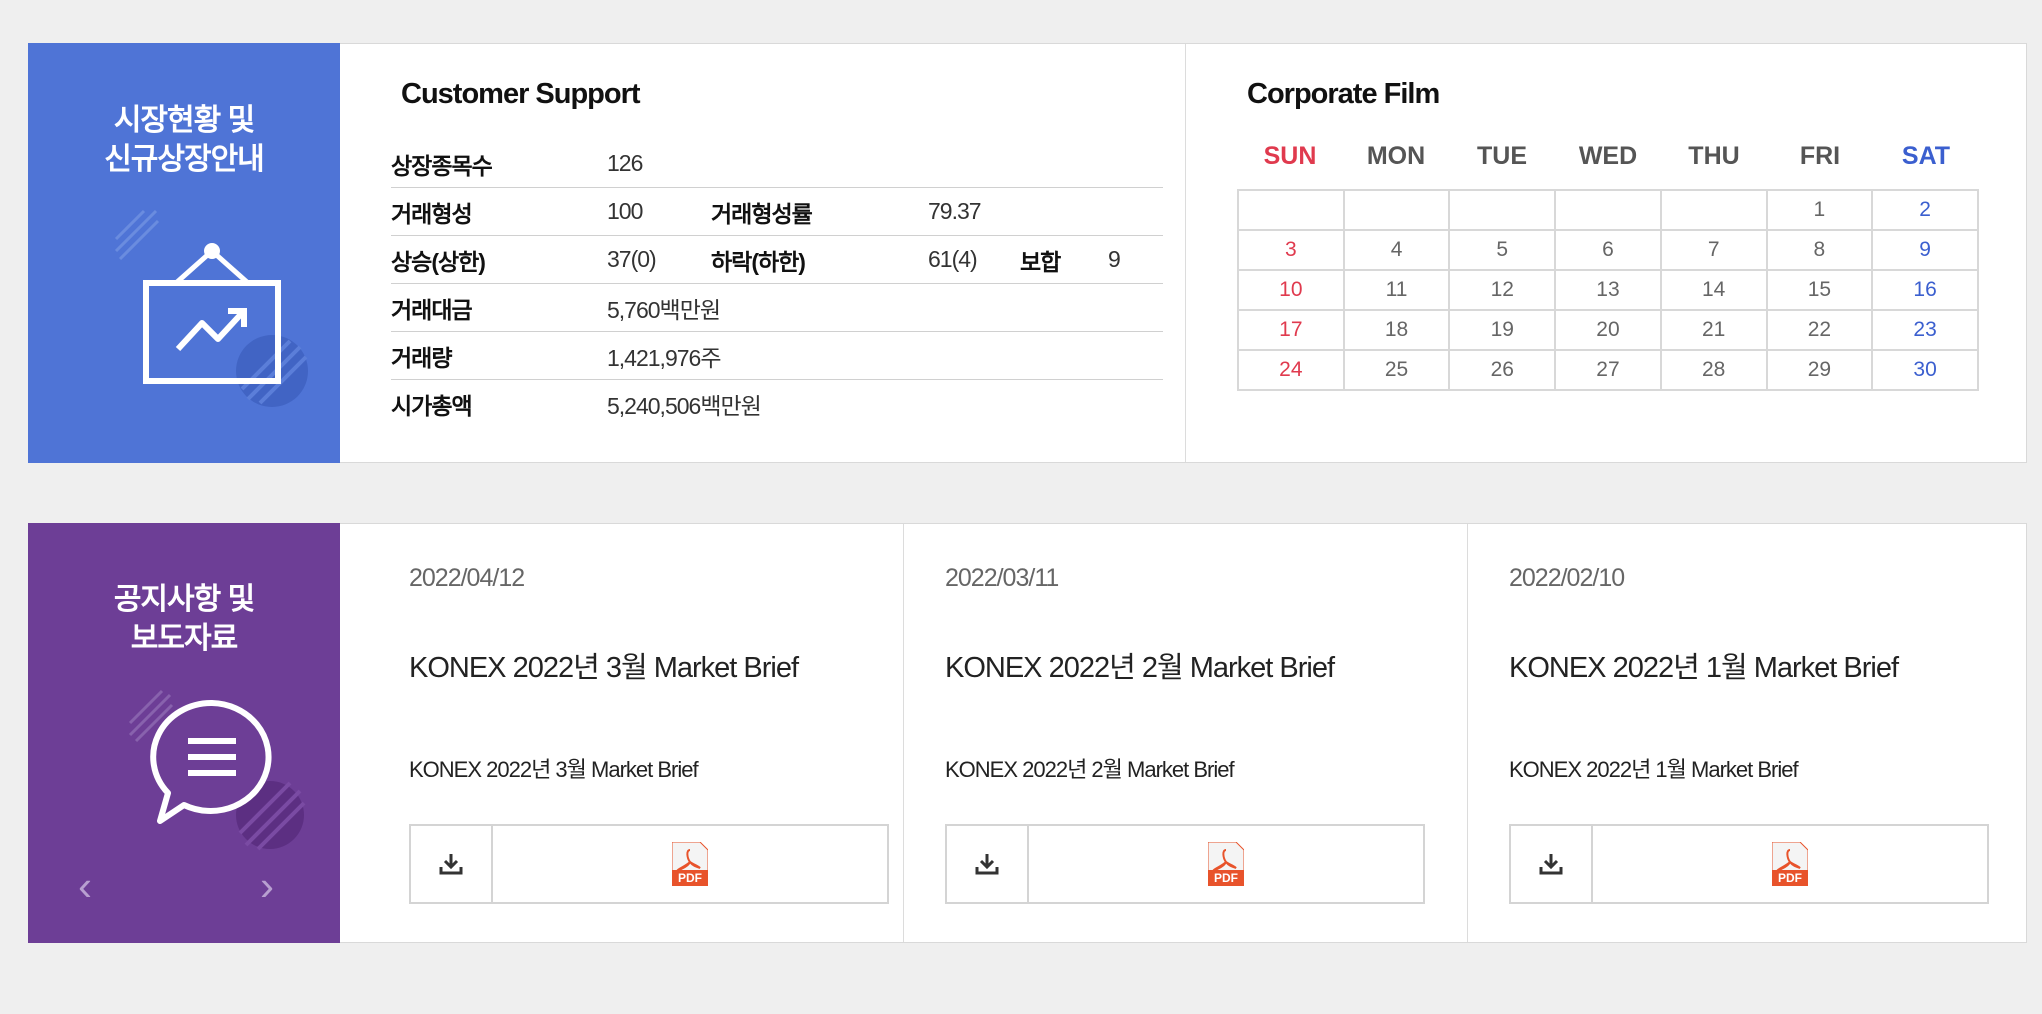  Describe the element at coordinates (1820, 156) in the screenshot. I see `weekday-fri: FRI` at that location.